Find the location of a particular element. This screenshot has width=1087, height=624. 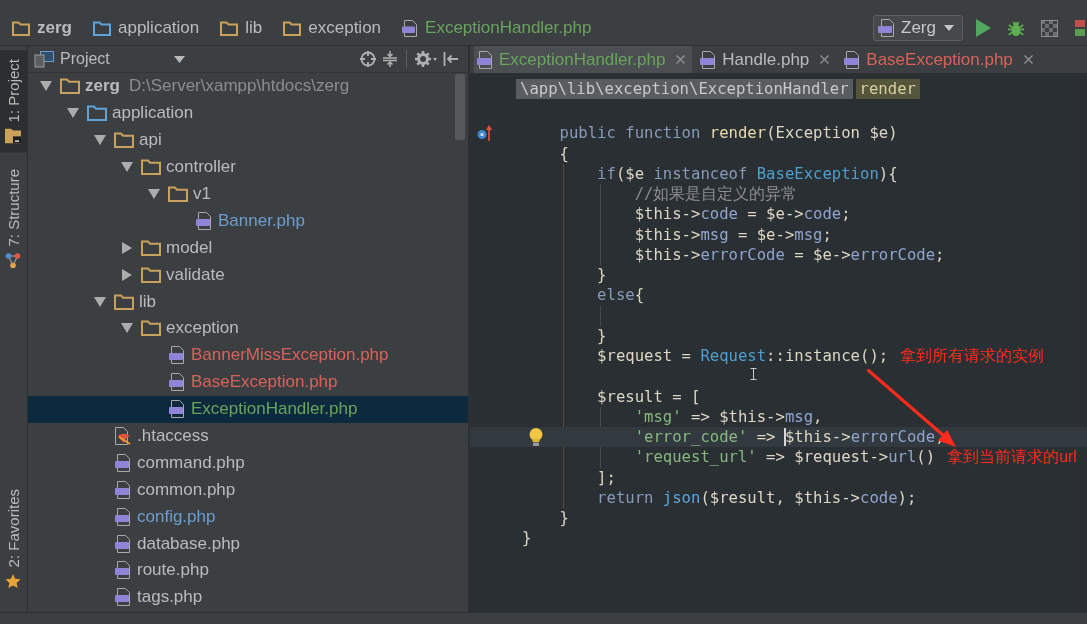

tree-item: command.php is located at coordinates (248, 463).